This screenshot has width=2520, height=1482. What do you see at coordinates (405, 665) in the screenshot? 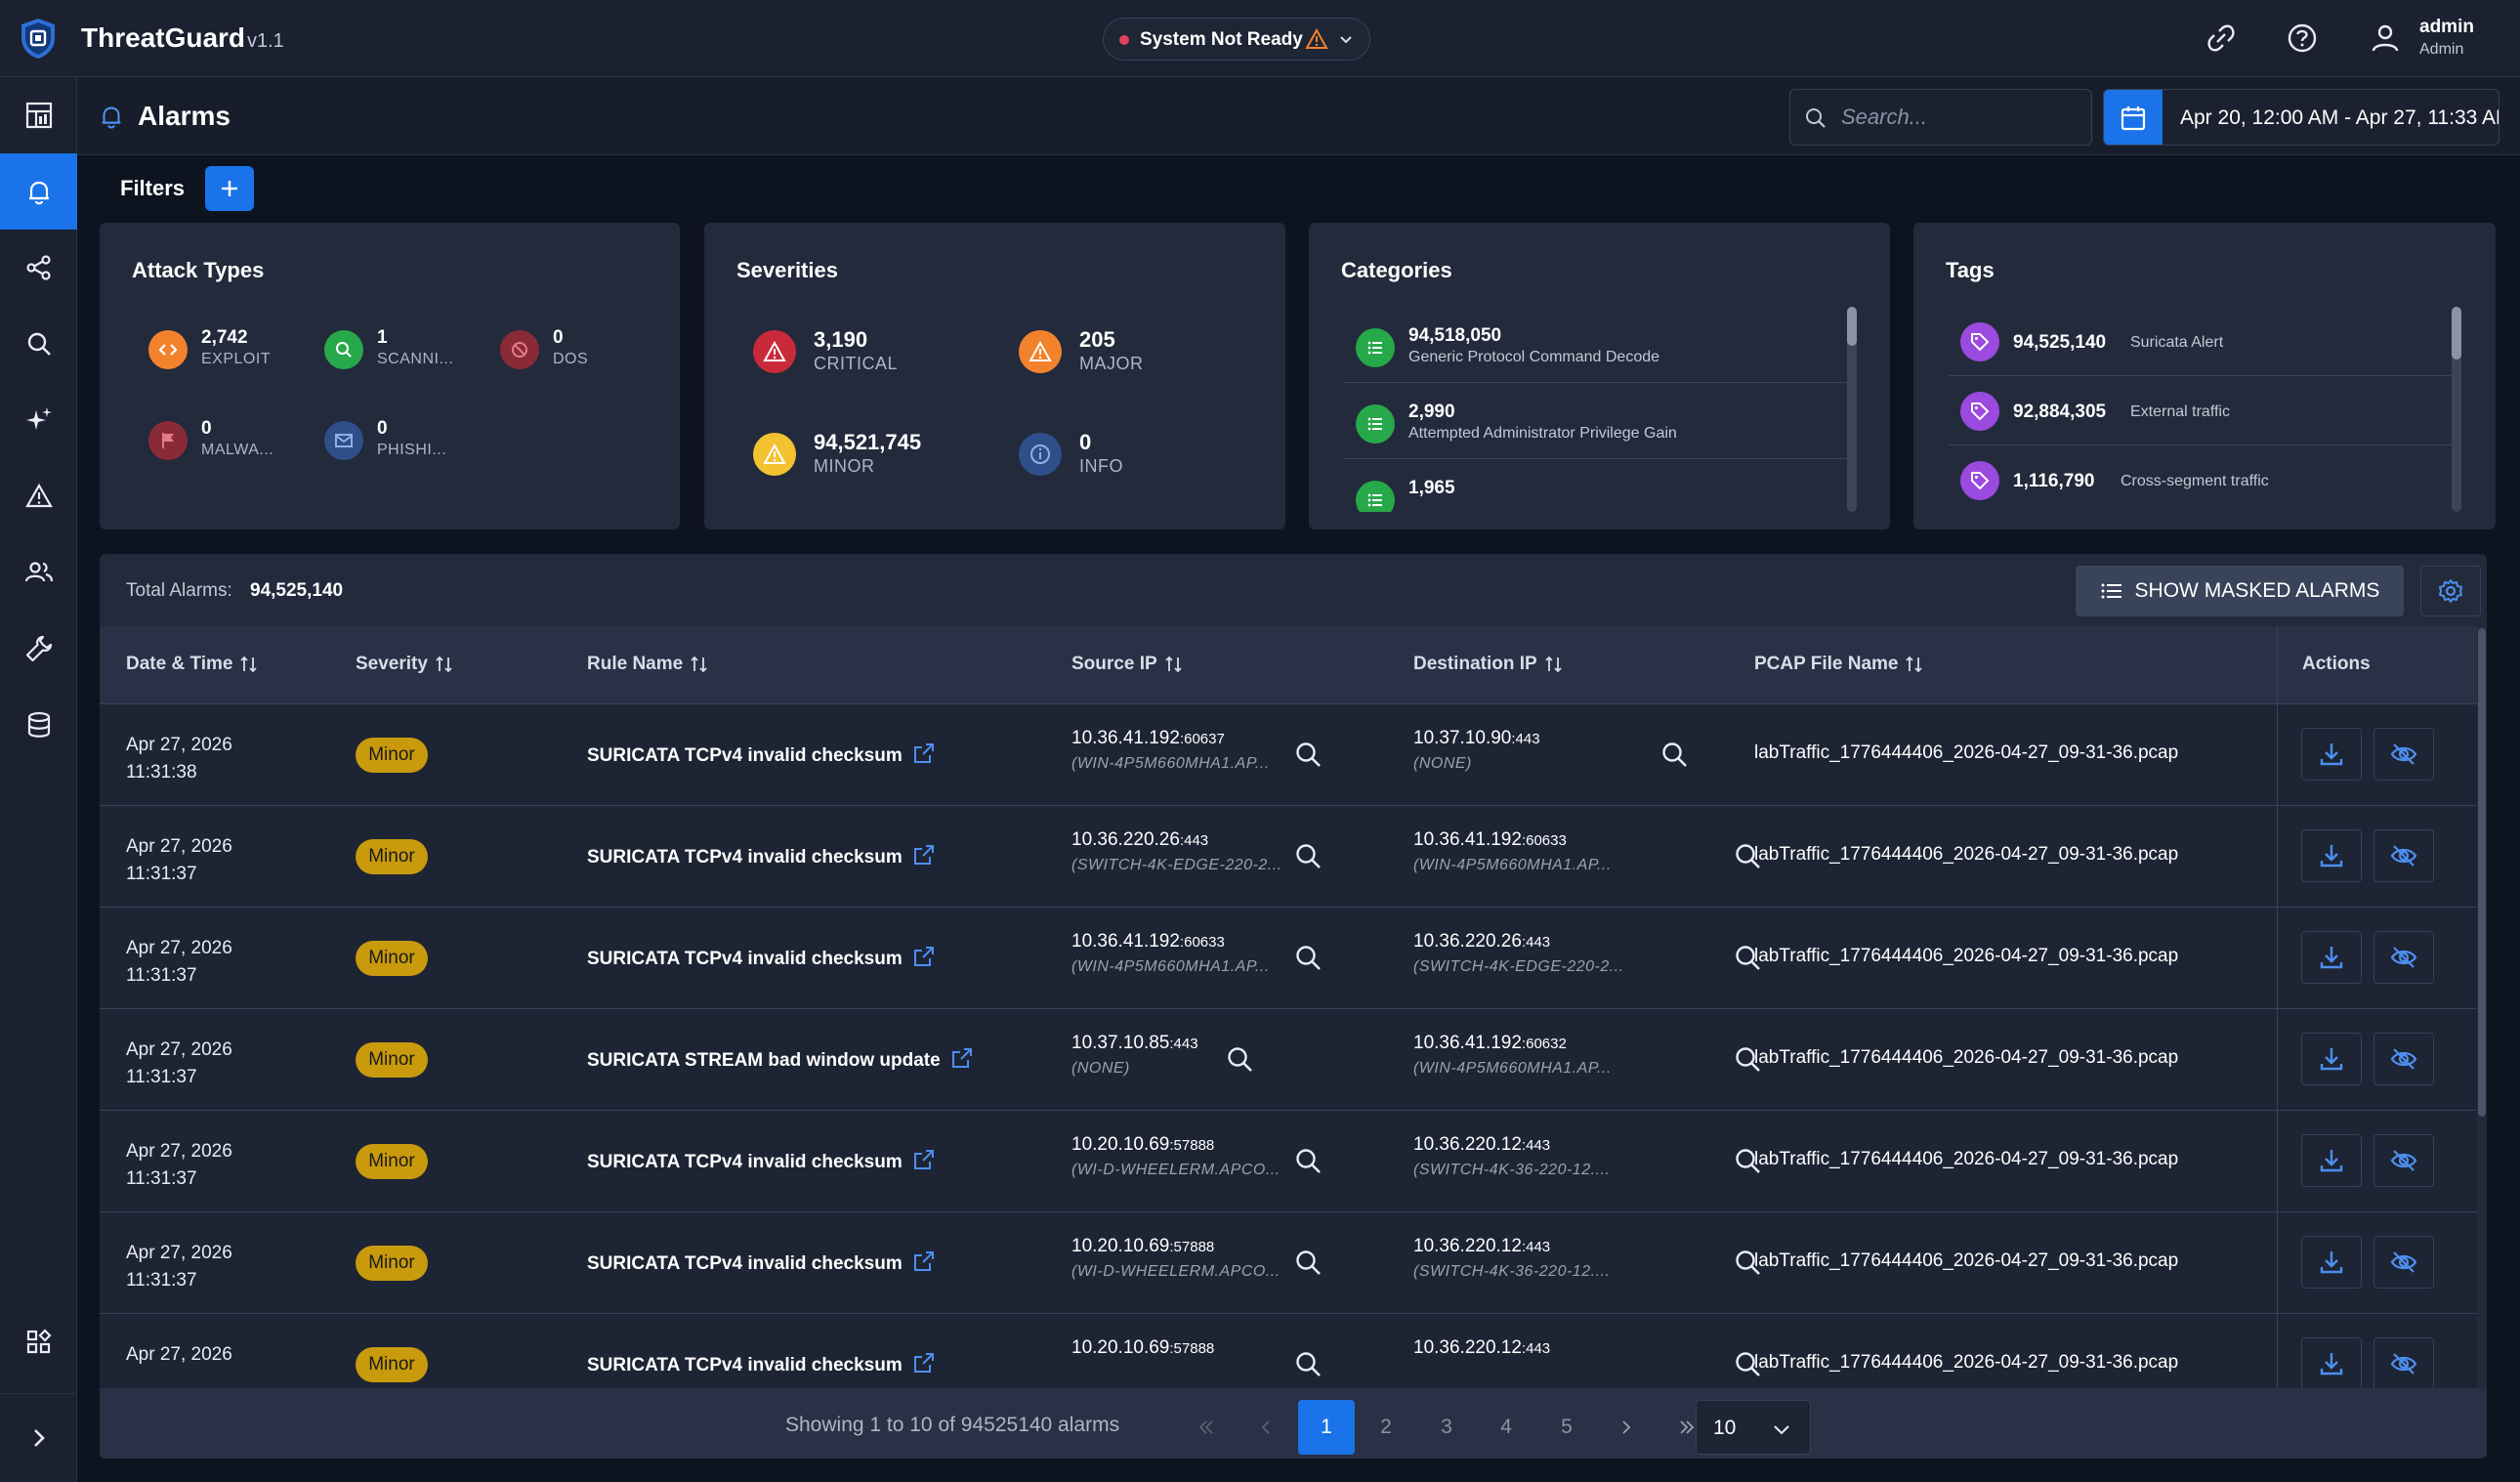
I see `column-severity: Severity` at bounding box center [405, 665].